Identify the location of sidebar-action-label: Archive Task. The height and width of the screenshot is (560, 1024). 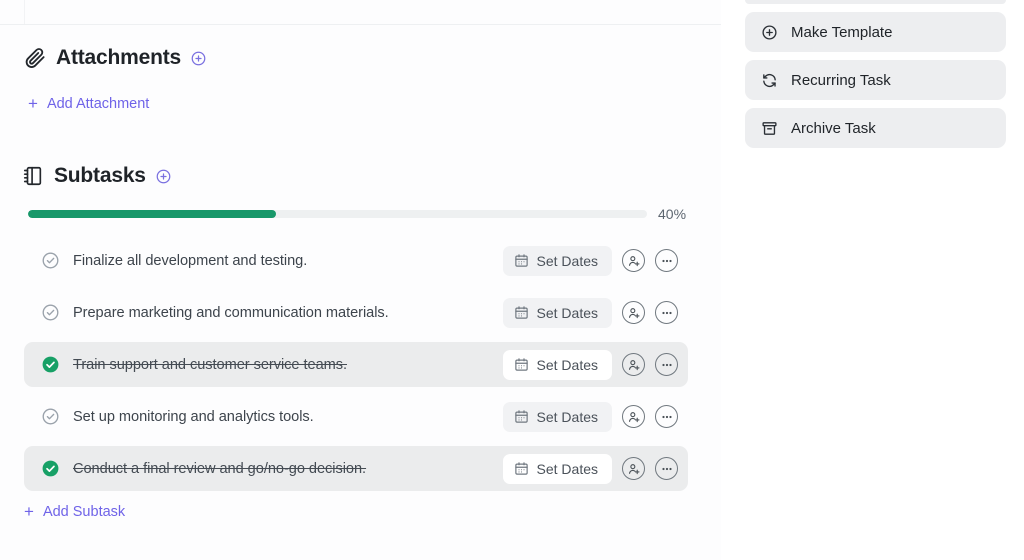
(833, 128).